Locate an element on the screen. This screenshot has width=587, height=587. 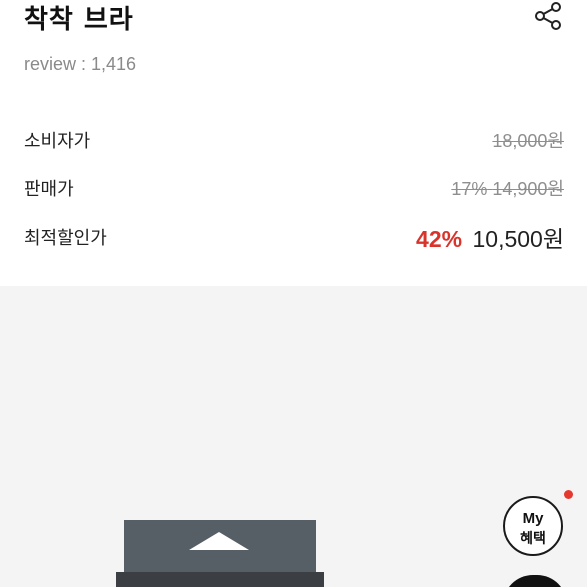
review-number: 1,416 is located at coordinates (114, 64).